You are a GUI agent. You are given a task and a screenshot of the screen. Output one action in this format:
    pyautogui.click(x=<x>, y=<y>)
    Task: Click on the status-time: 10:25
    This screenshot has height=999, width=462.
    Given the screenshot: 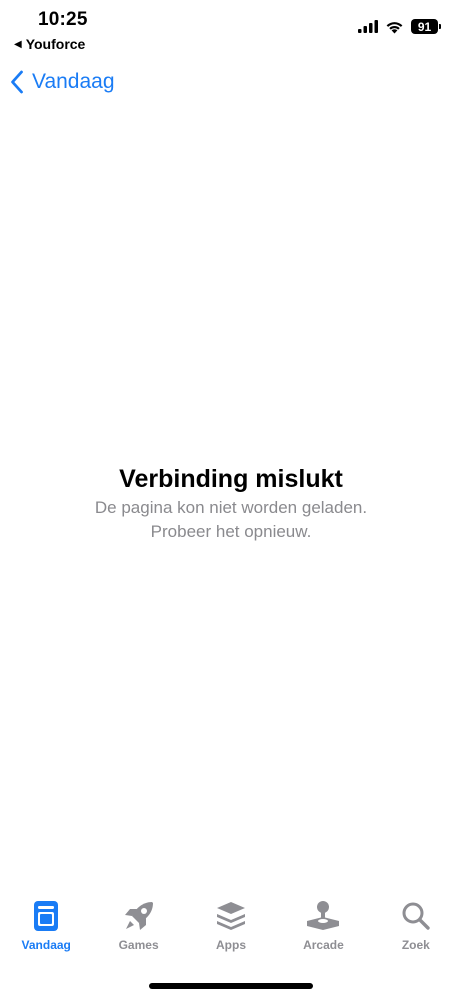 What is the action you would take?
    pyautogui.click(x=63, y=19)
    